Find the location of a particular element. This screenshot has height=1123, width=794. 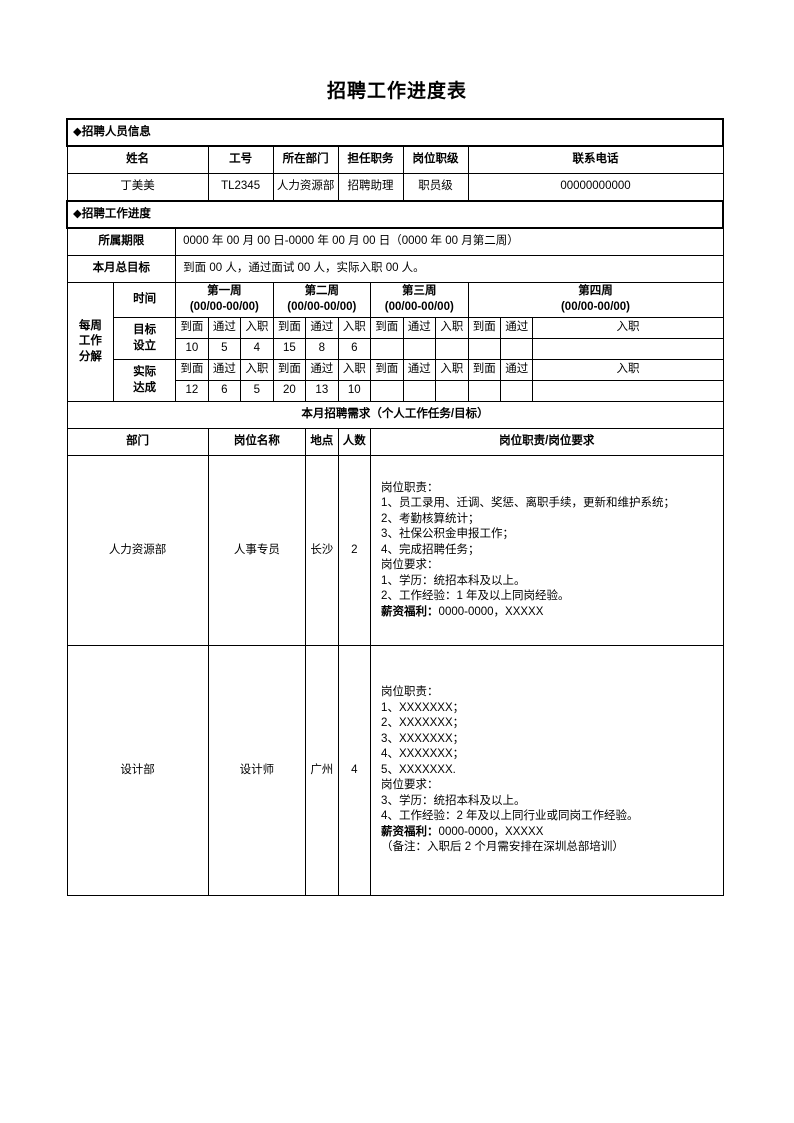

staff-col-employee-id: 工号 is located at coordinates (240, 159).